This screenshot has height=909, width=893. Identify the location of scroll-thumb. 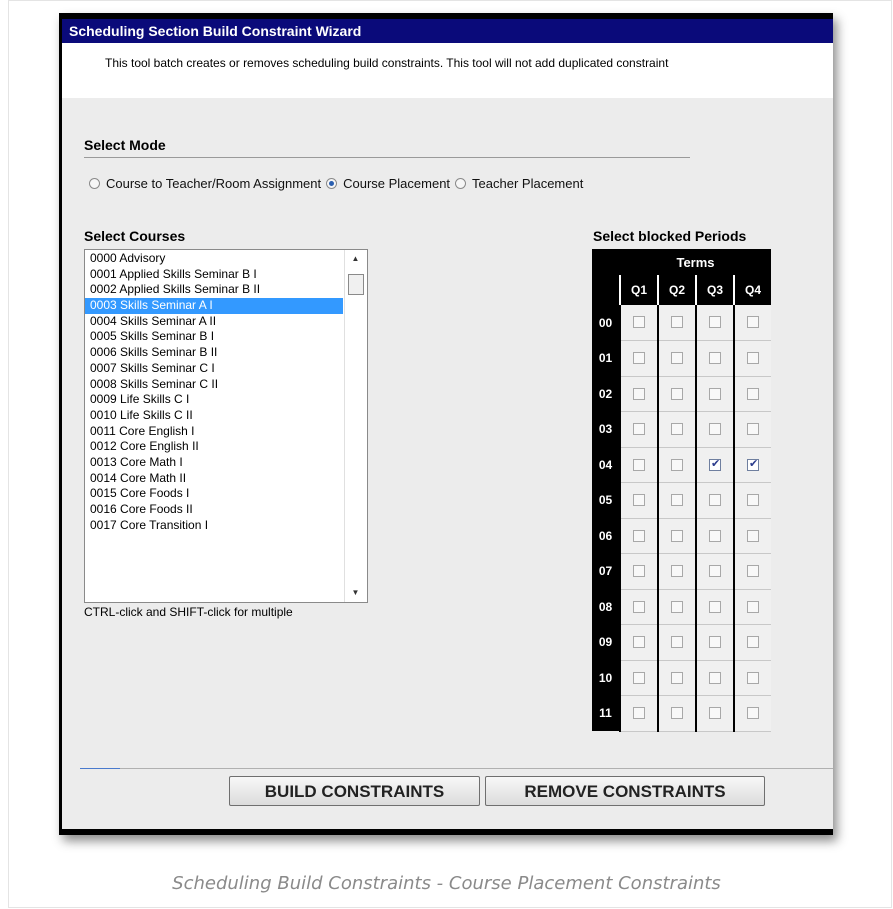
(356, 284).